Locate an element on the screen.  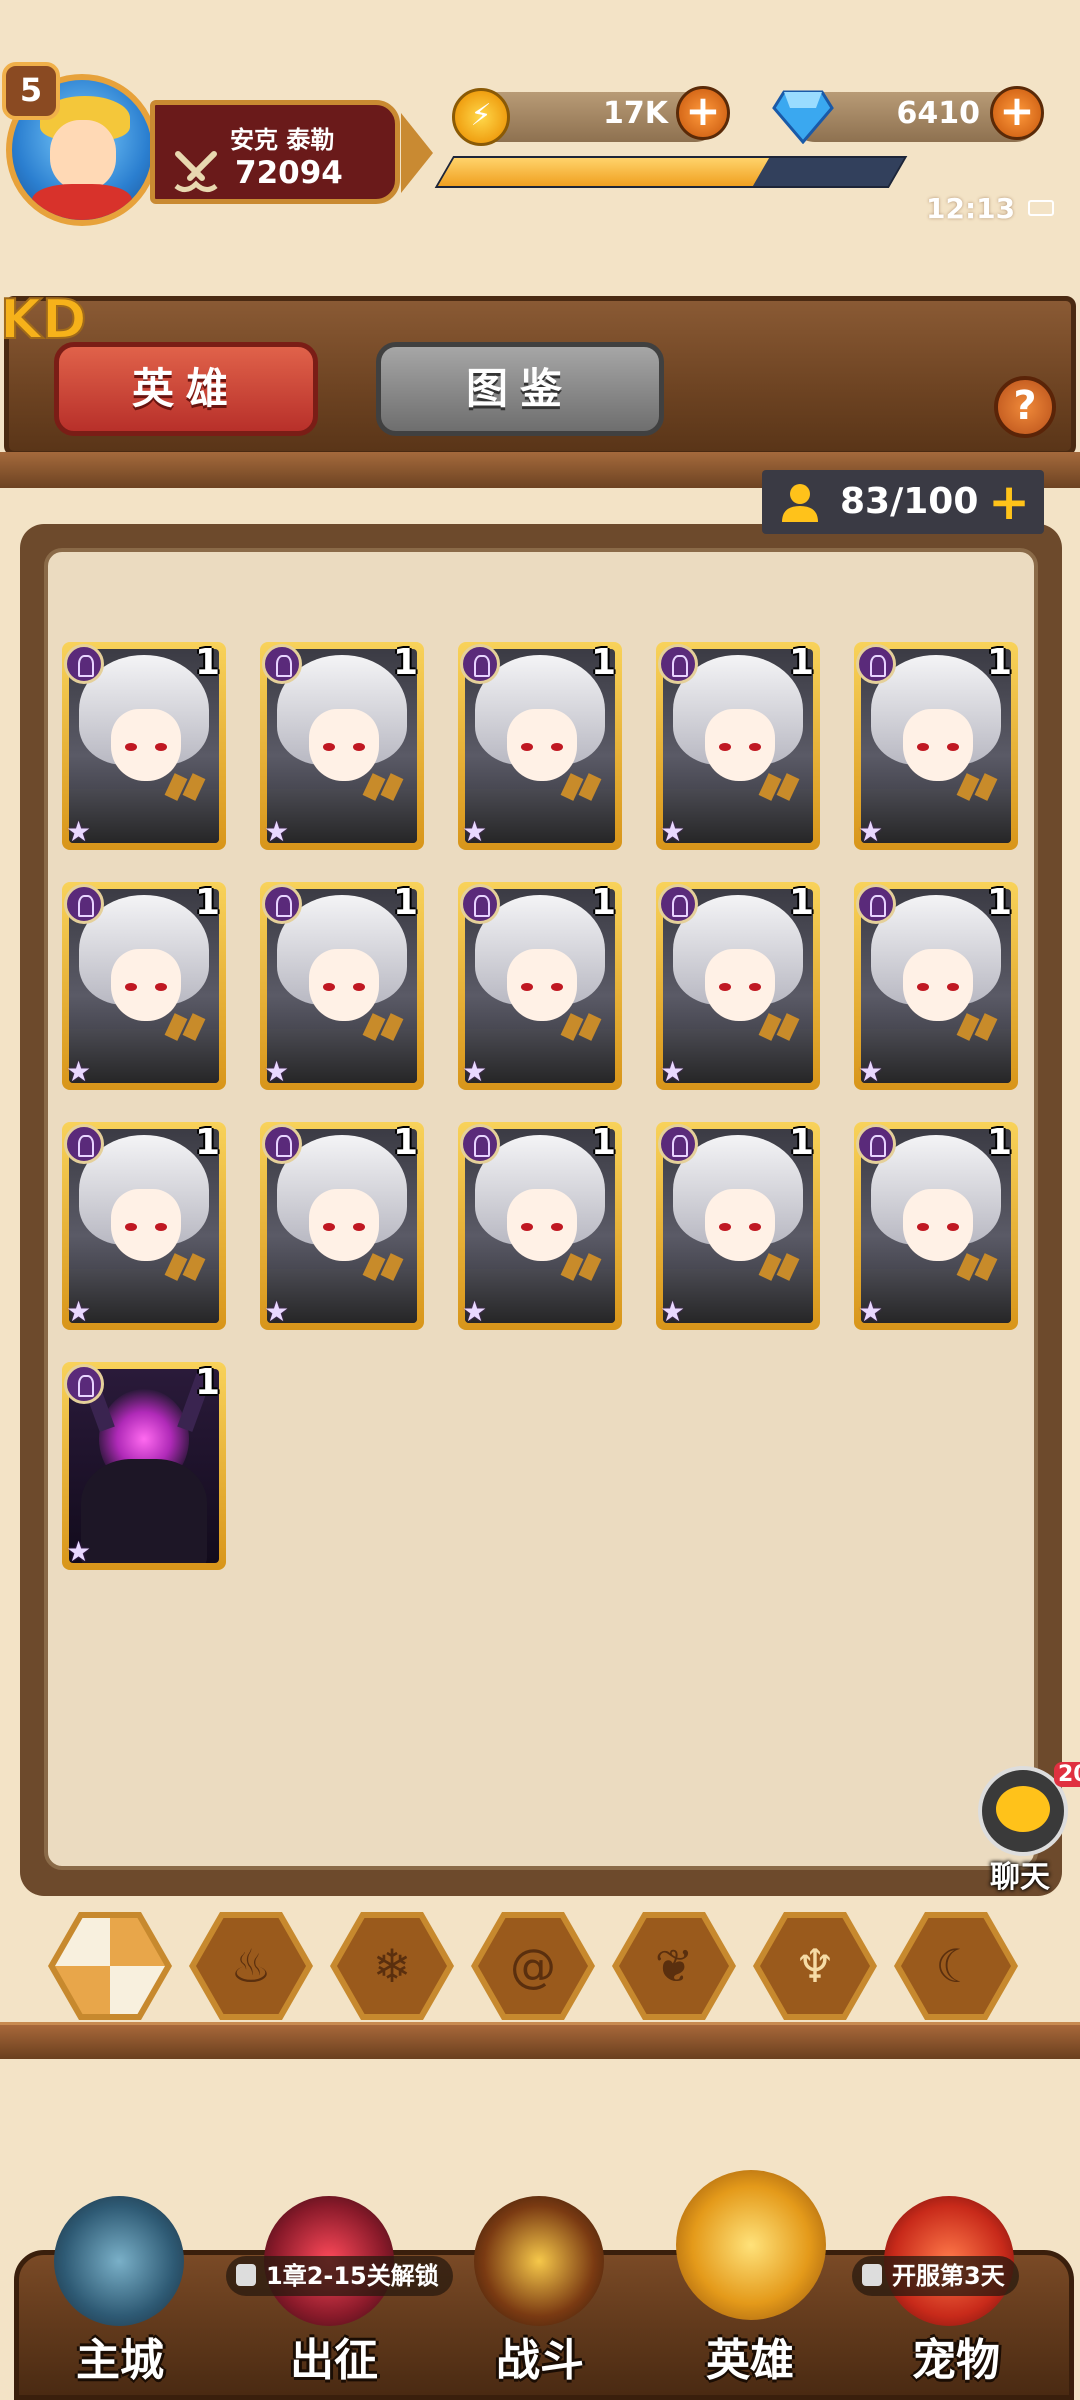
campaign-lock-notice: 1章2-15关解锁 is located at coordinates (339, 2276).